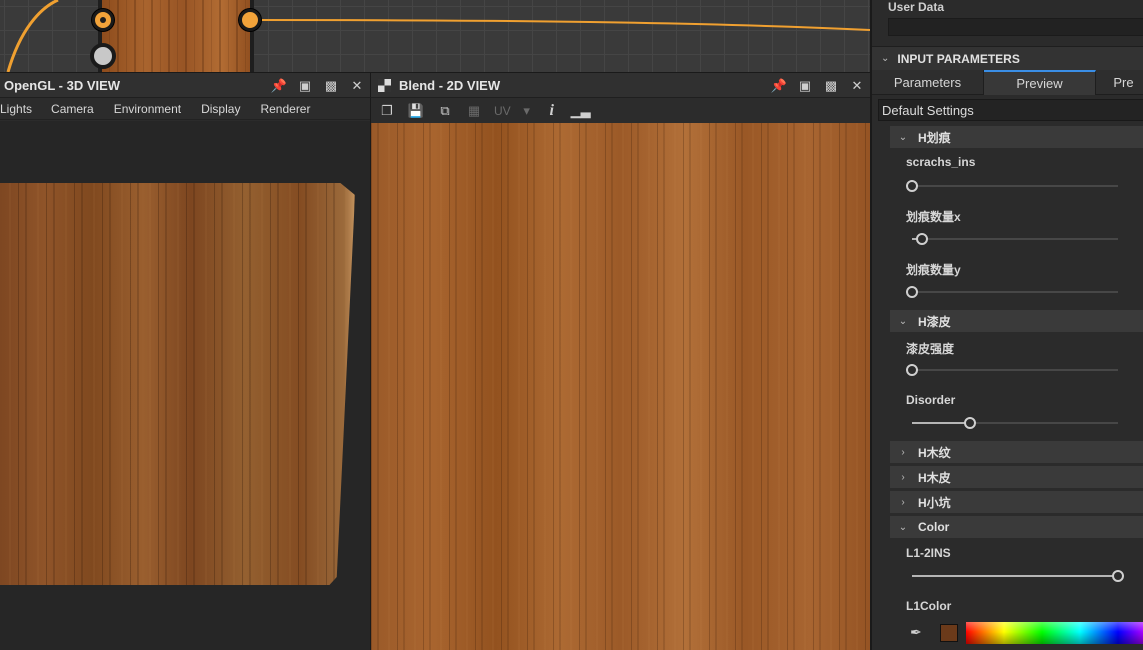  Describe the element at coordinates (176, 36) in the screenshot. I see `node-thumbnail` at that location.